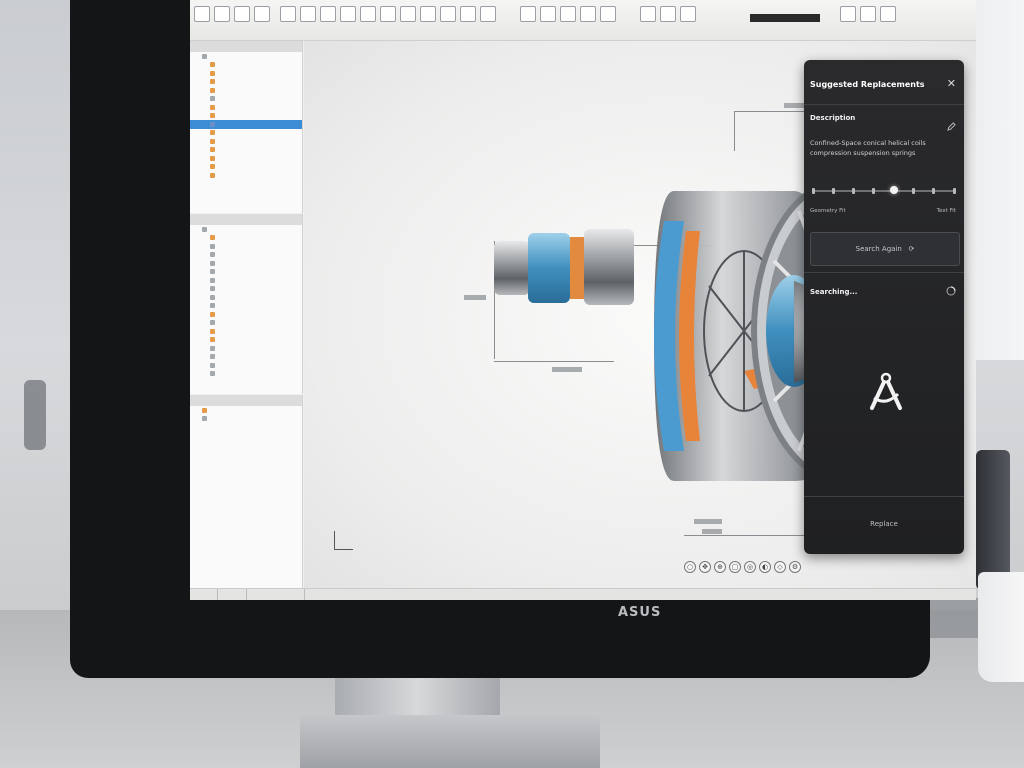 This screenshot has height=768, width=1024. What do you see at coordinates (705, 567) in the screenshot?
I see `pan-icon: ✥` at bounding box center [705, 567].